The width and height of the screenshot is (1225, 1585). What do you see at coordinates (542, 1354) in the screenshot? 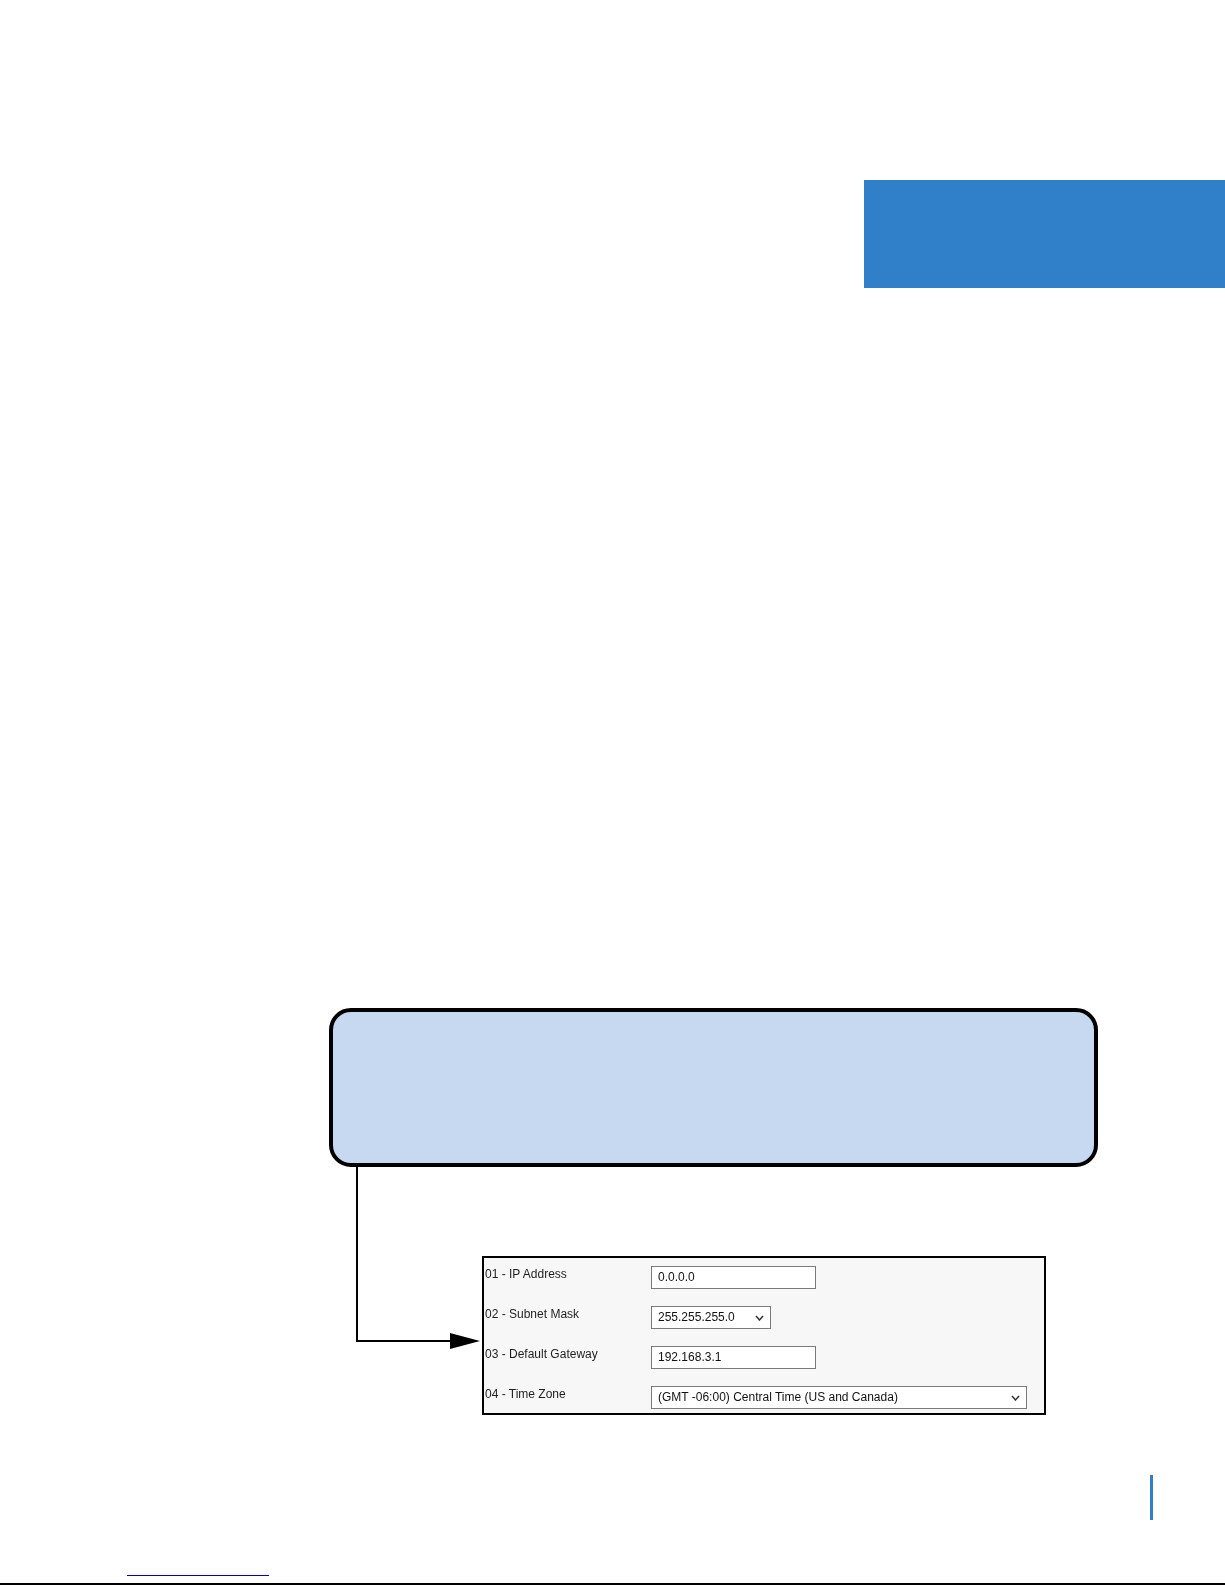
I see `field-label: 03 - Default Gateway` at bounding box center [542, 1354].